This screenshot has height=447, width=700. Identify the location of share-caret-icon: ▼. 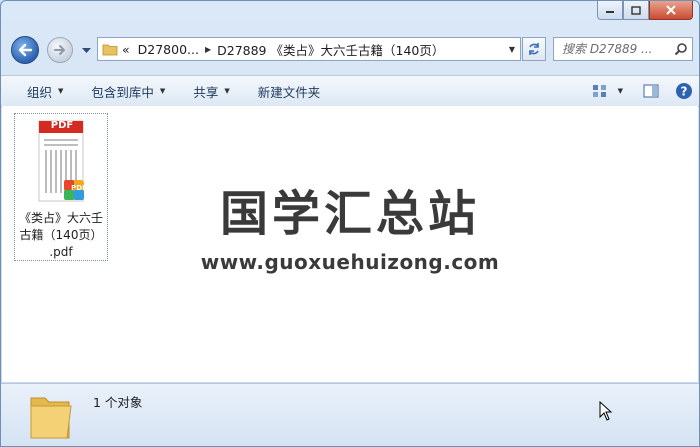
(227, 91).